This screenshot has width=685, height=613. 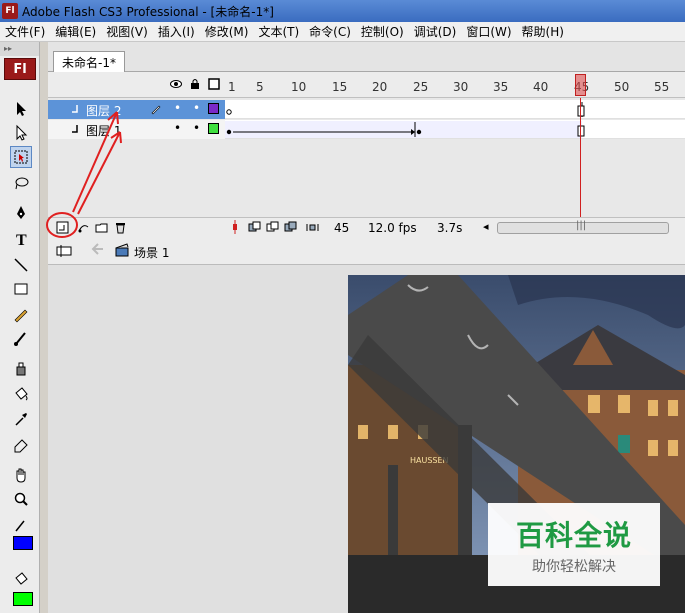 What do you see at coordinates (299, 87) in the screenshot?
I see `tick-label: 10` at bounding box center [299, 87].